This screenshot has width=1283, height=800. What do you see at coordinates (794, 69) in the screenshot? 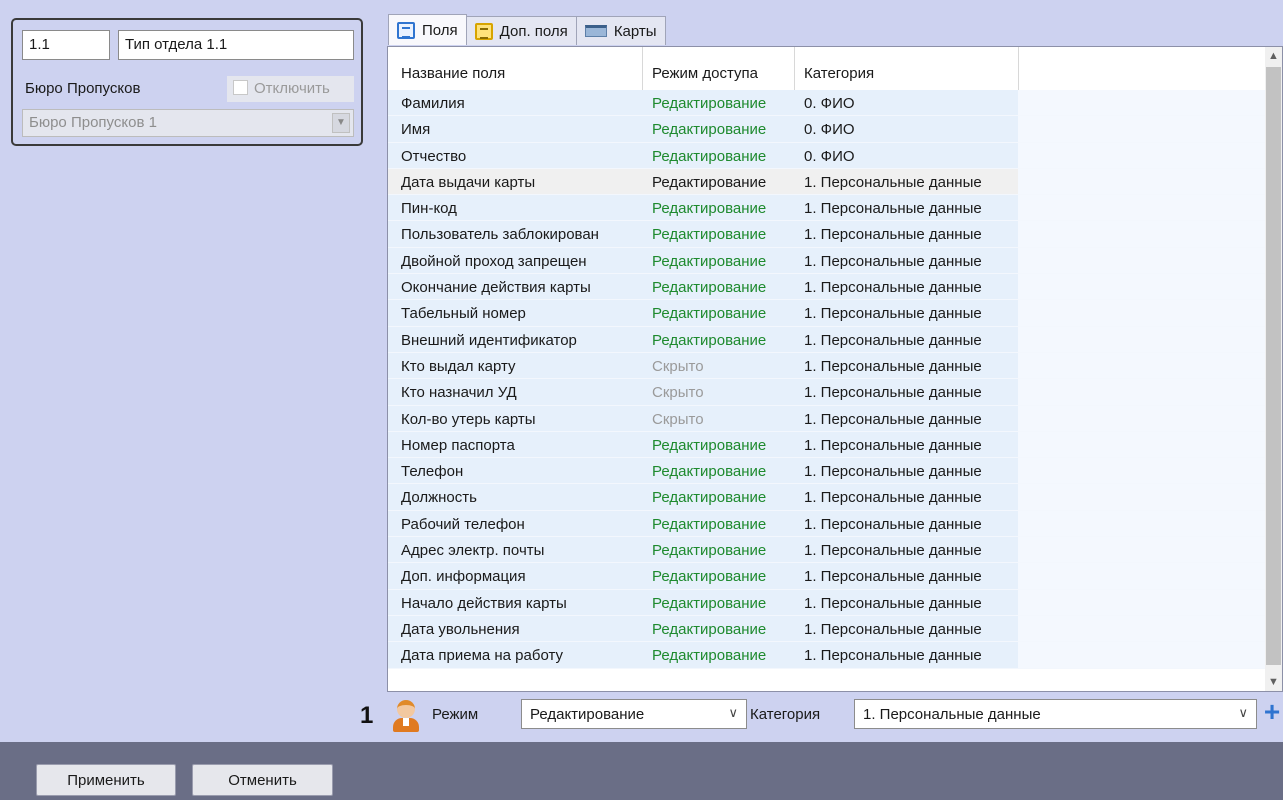
I see `column-divider` at bounding box center [794, 69].